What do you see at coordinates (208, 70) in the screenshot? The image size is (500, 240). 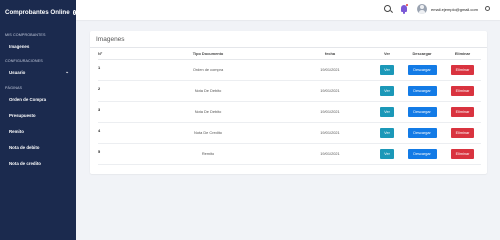 I see `cell-tipo: Orden de compra` at bounding box center [208, 70].